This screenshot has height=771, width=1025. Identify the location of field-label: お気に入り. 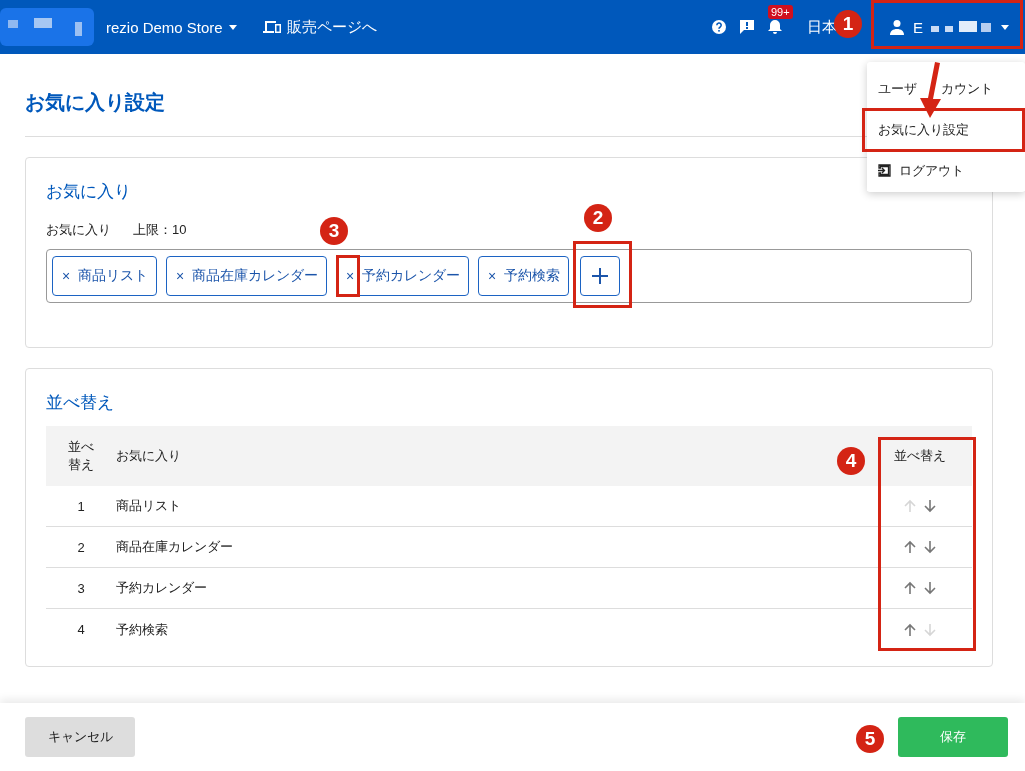
(78, 230).